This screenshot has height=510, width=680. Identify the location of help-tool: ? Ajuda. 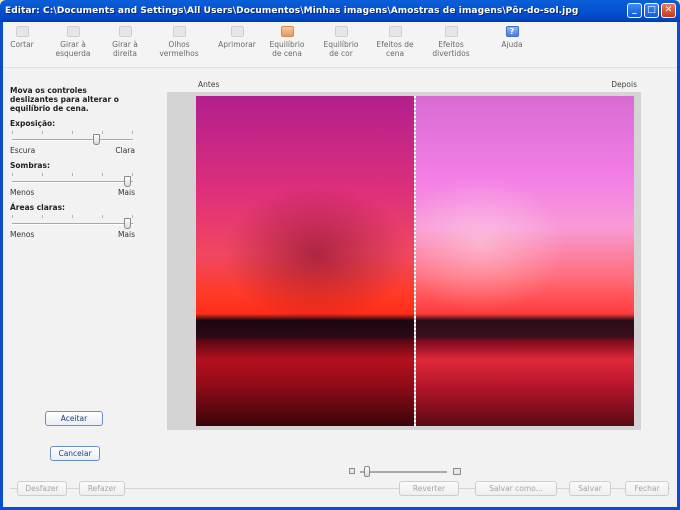
(512, 37).